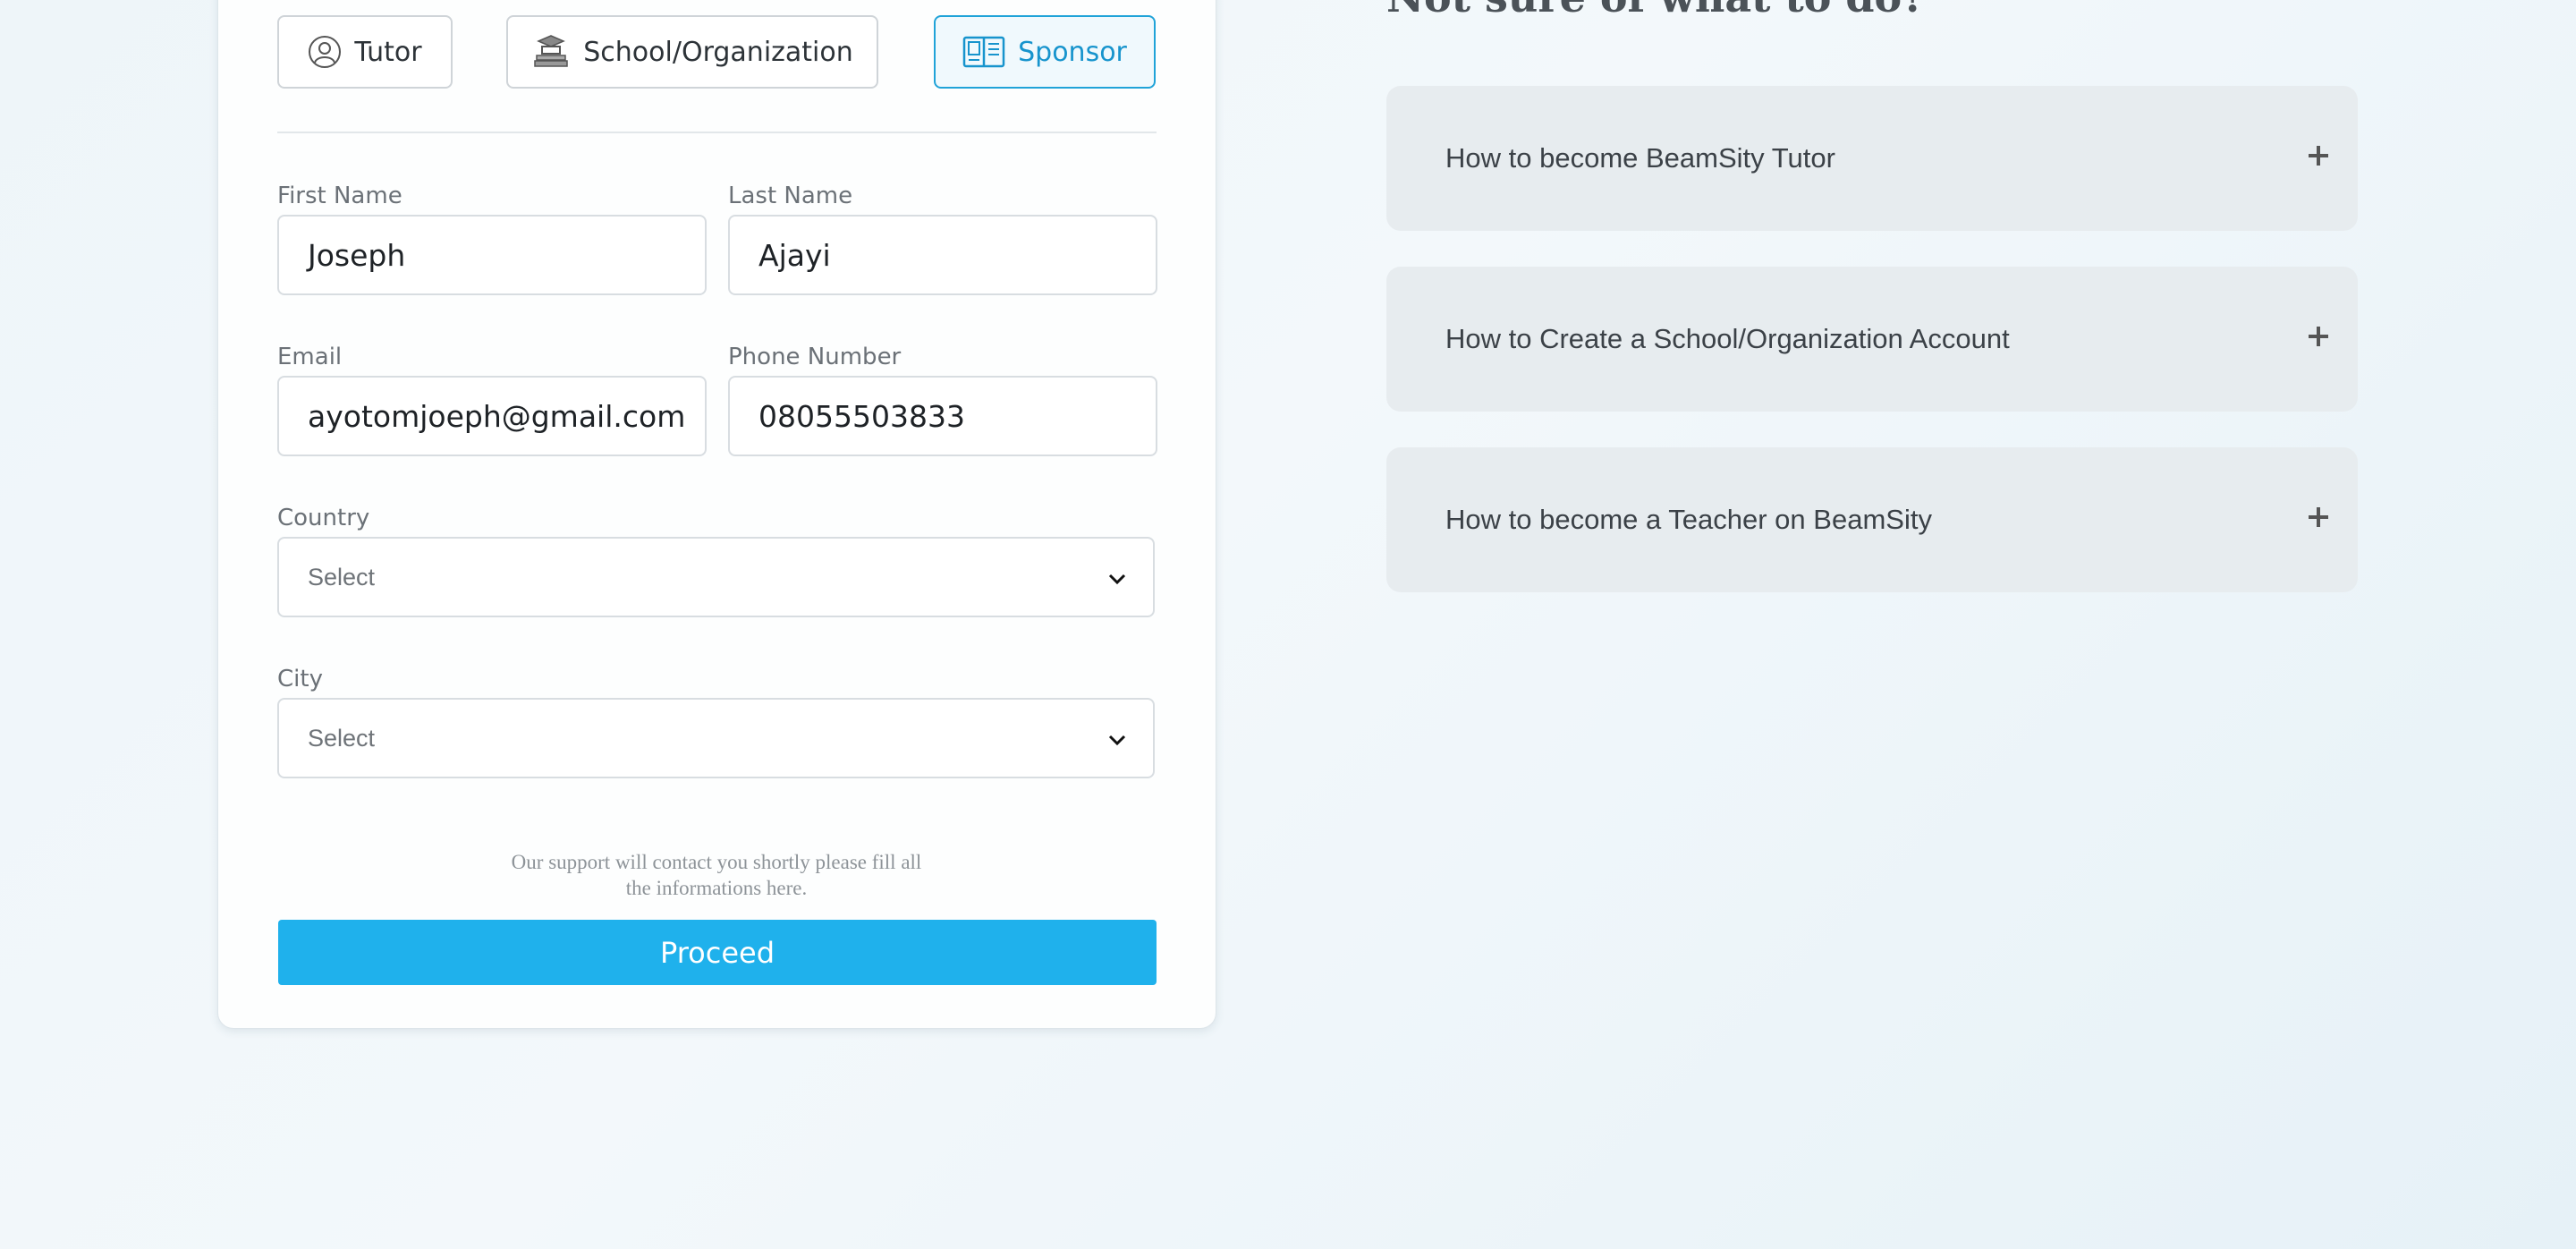 This screenshot has width=2576, height=1249. What do you see at coordinates (983, 52) in the screenshot?
I see `sponsor-book-icon` at bounding box center [983, 52].